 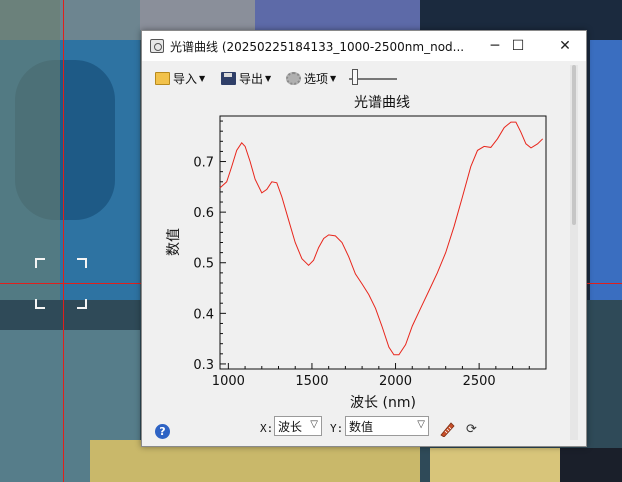 What do you see at coordinates (472, 429) in the screenshot?
I see `refresh-icon: ⟳` at bounding box center [472, 429].